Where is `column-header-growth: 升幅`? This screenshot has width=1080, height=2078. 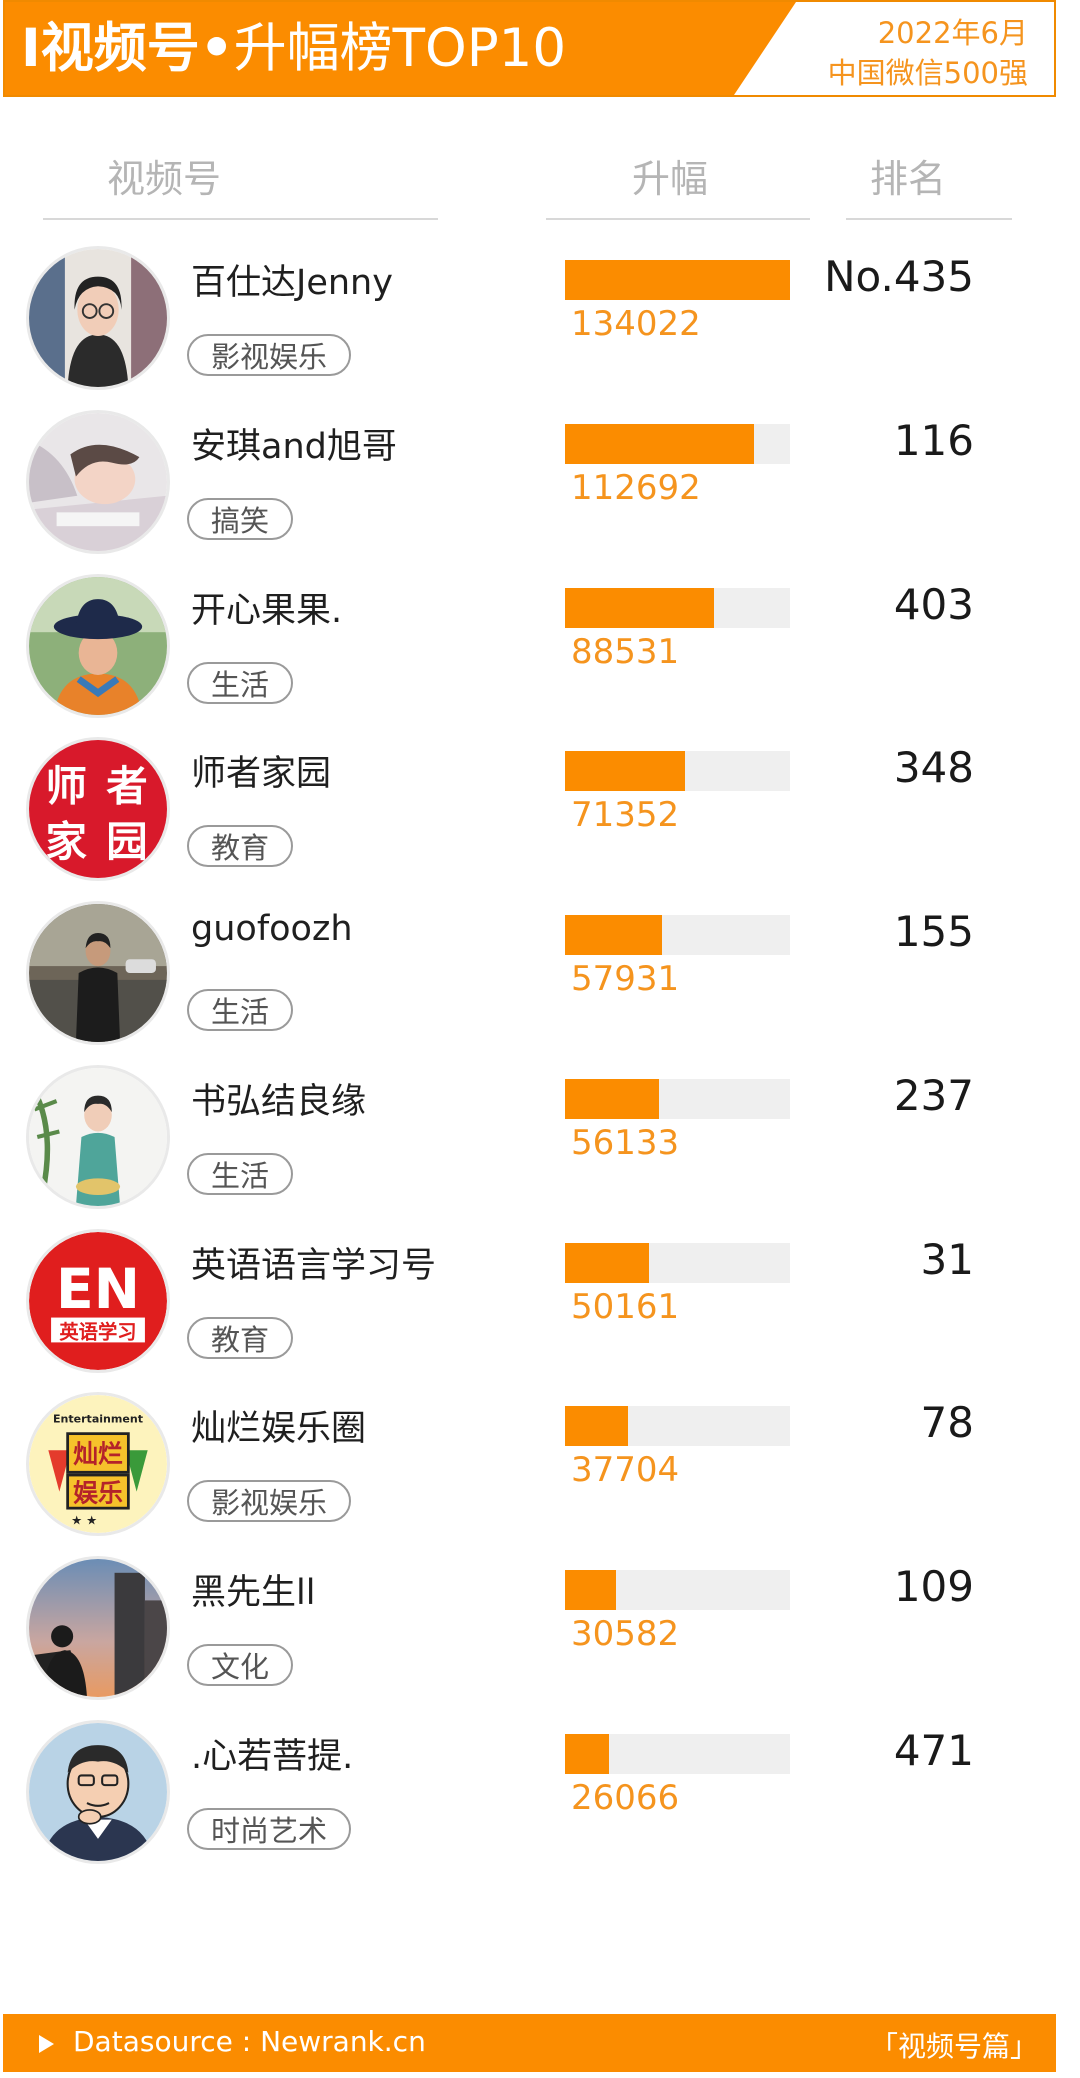
column-header-growth: 升幅 is located at coordinates (670, 179).